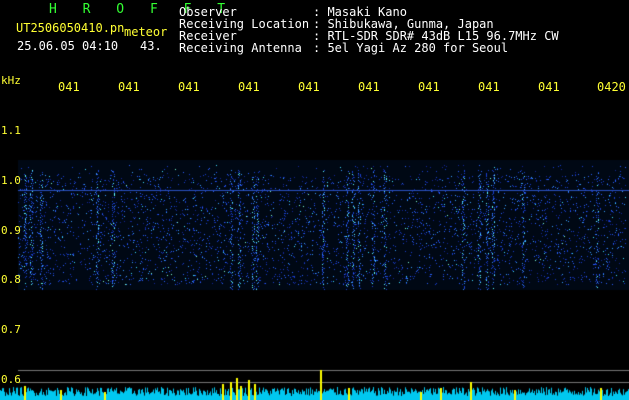 The image size is (629, 400). What do you see at coordinates (70, 28) in the screenshot?
I see `filename-label: UT2506050410.pn` at bounding box center [70, 28].